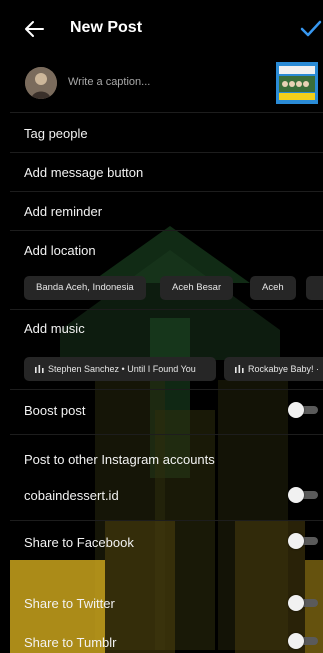 The height and width of the screenshot is (653, 323). Describe the element at coordinates (35, 29) in the screenshot. I see `arrow-left-icon` at that location.